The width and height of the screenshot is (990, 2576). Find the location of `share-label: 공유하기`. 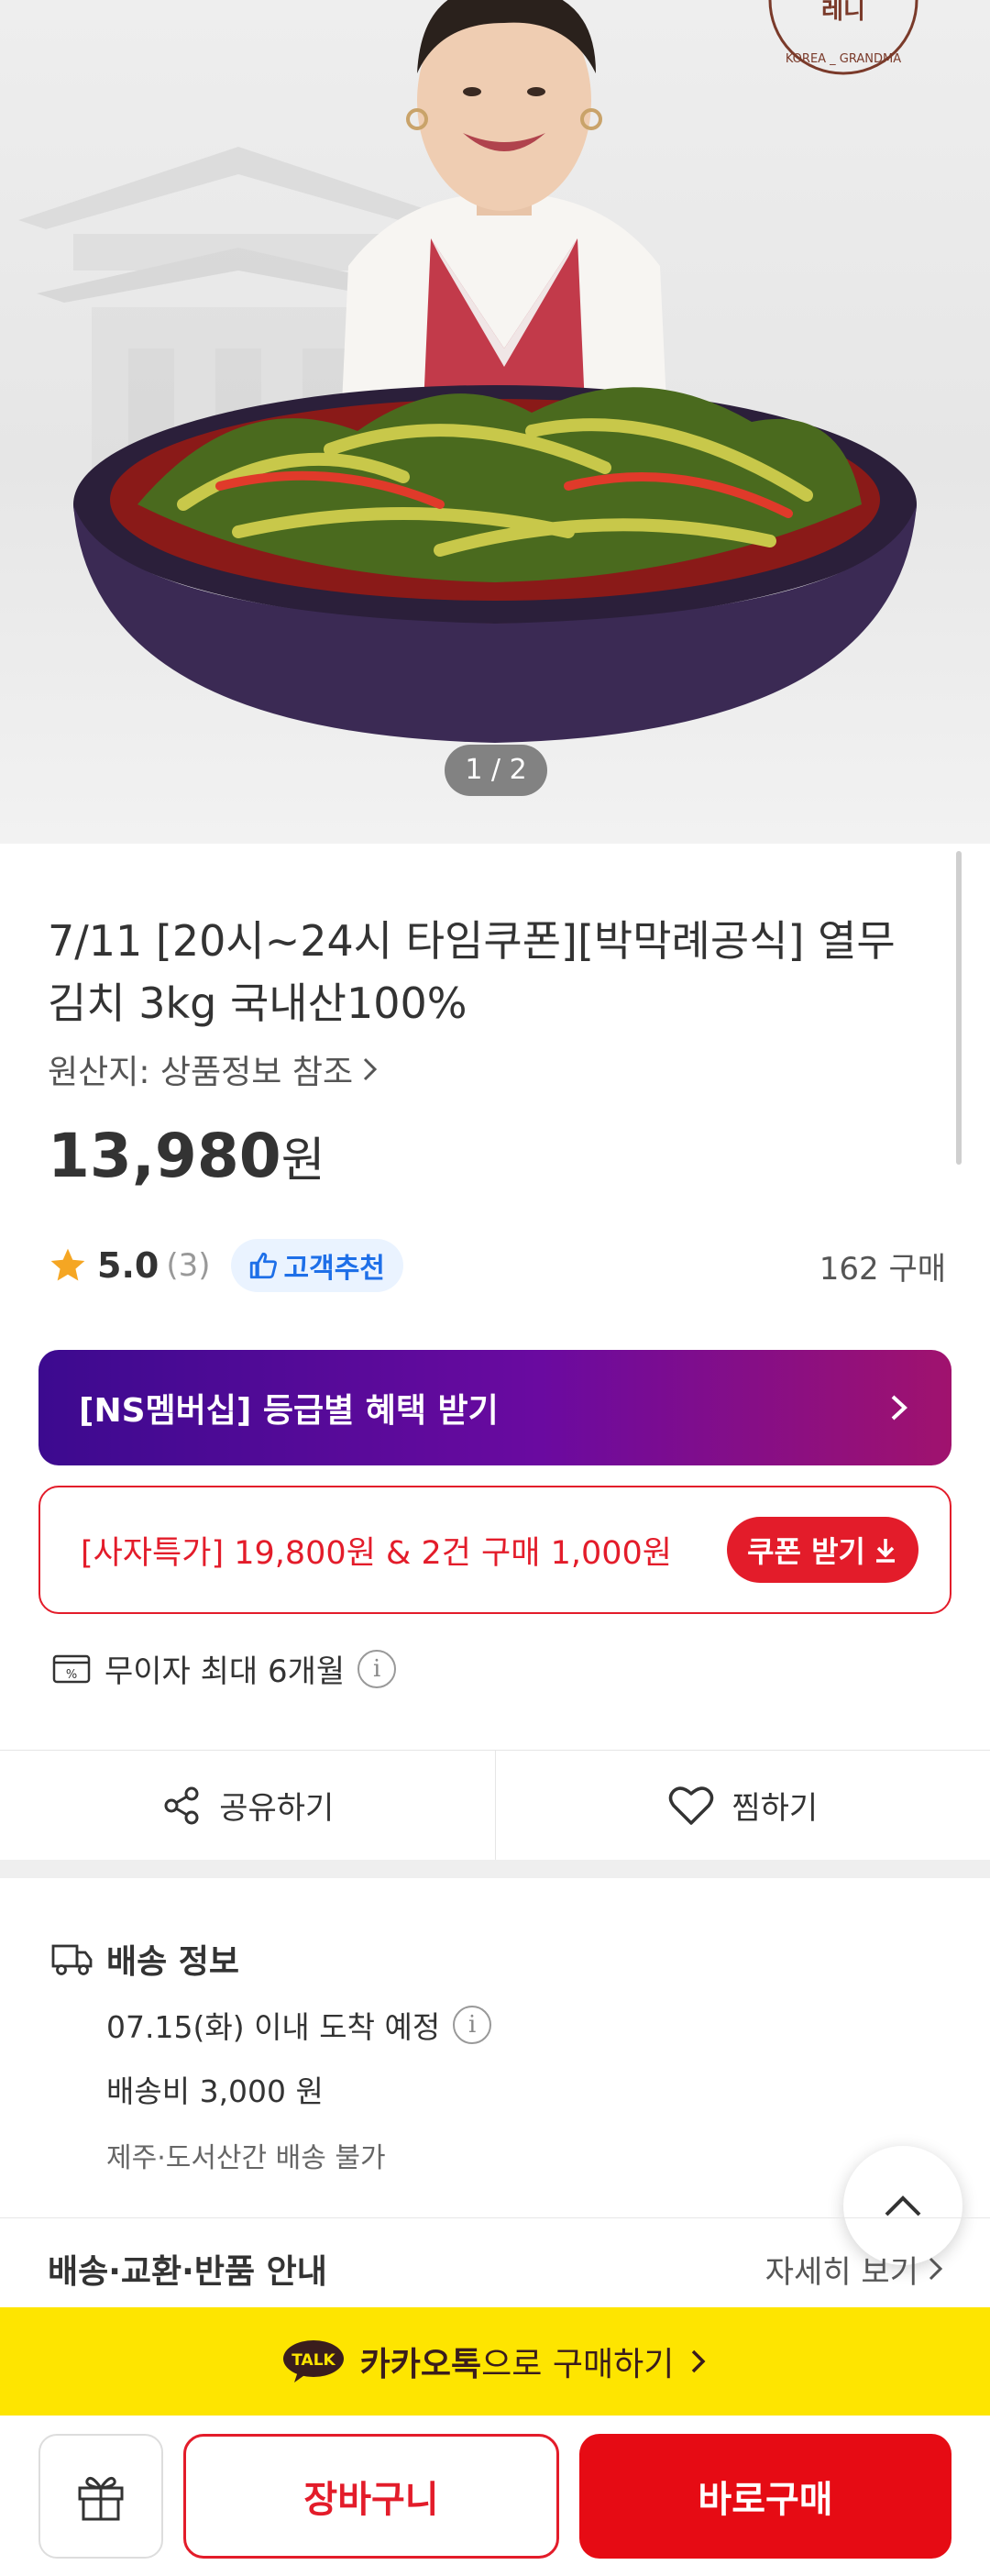

share-label: 공유하기 is located at coordinates (277, 1808).